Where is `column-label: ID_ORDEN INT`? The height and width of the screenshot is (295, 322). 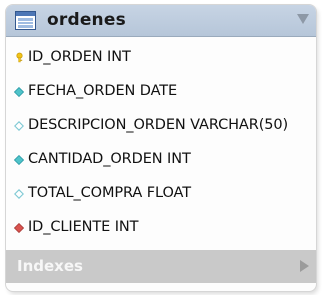
column-label: ID_ORDEN INT is located at coordinates (79, 57).